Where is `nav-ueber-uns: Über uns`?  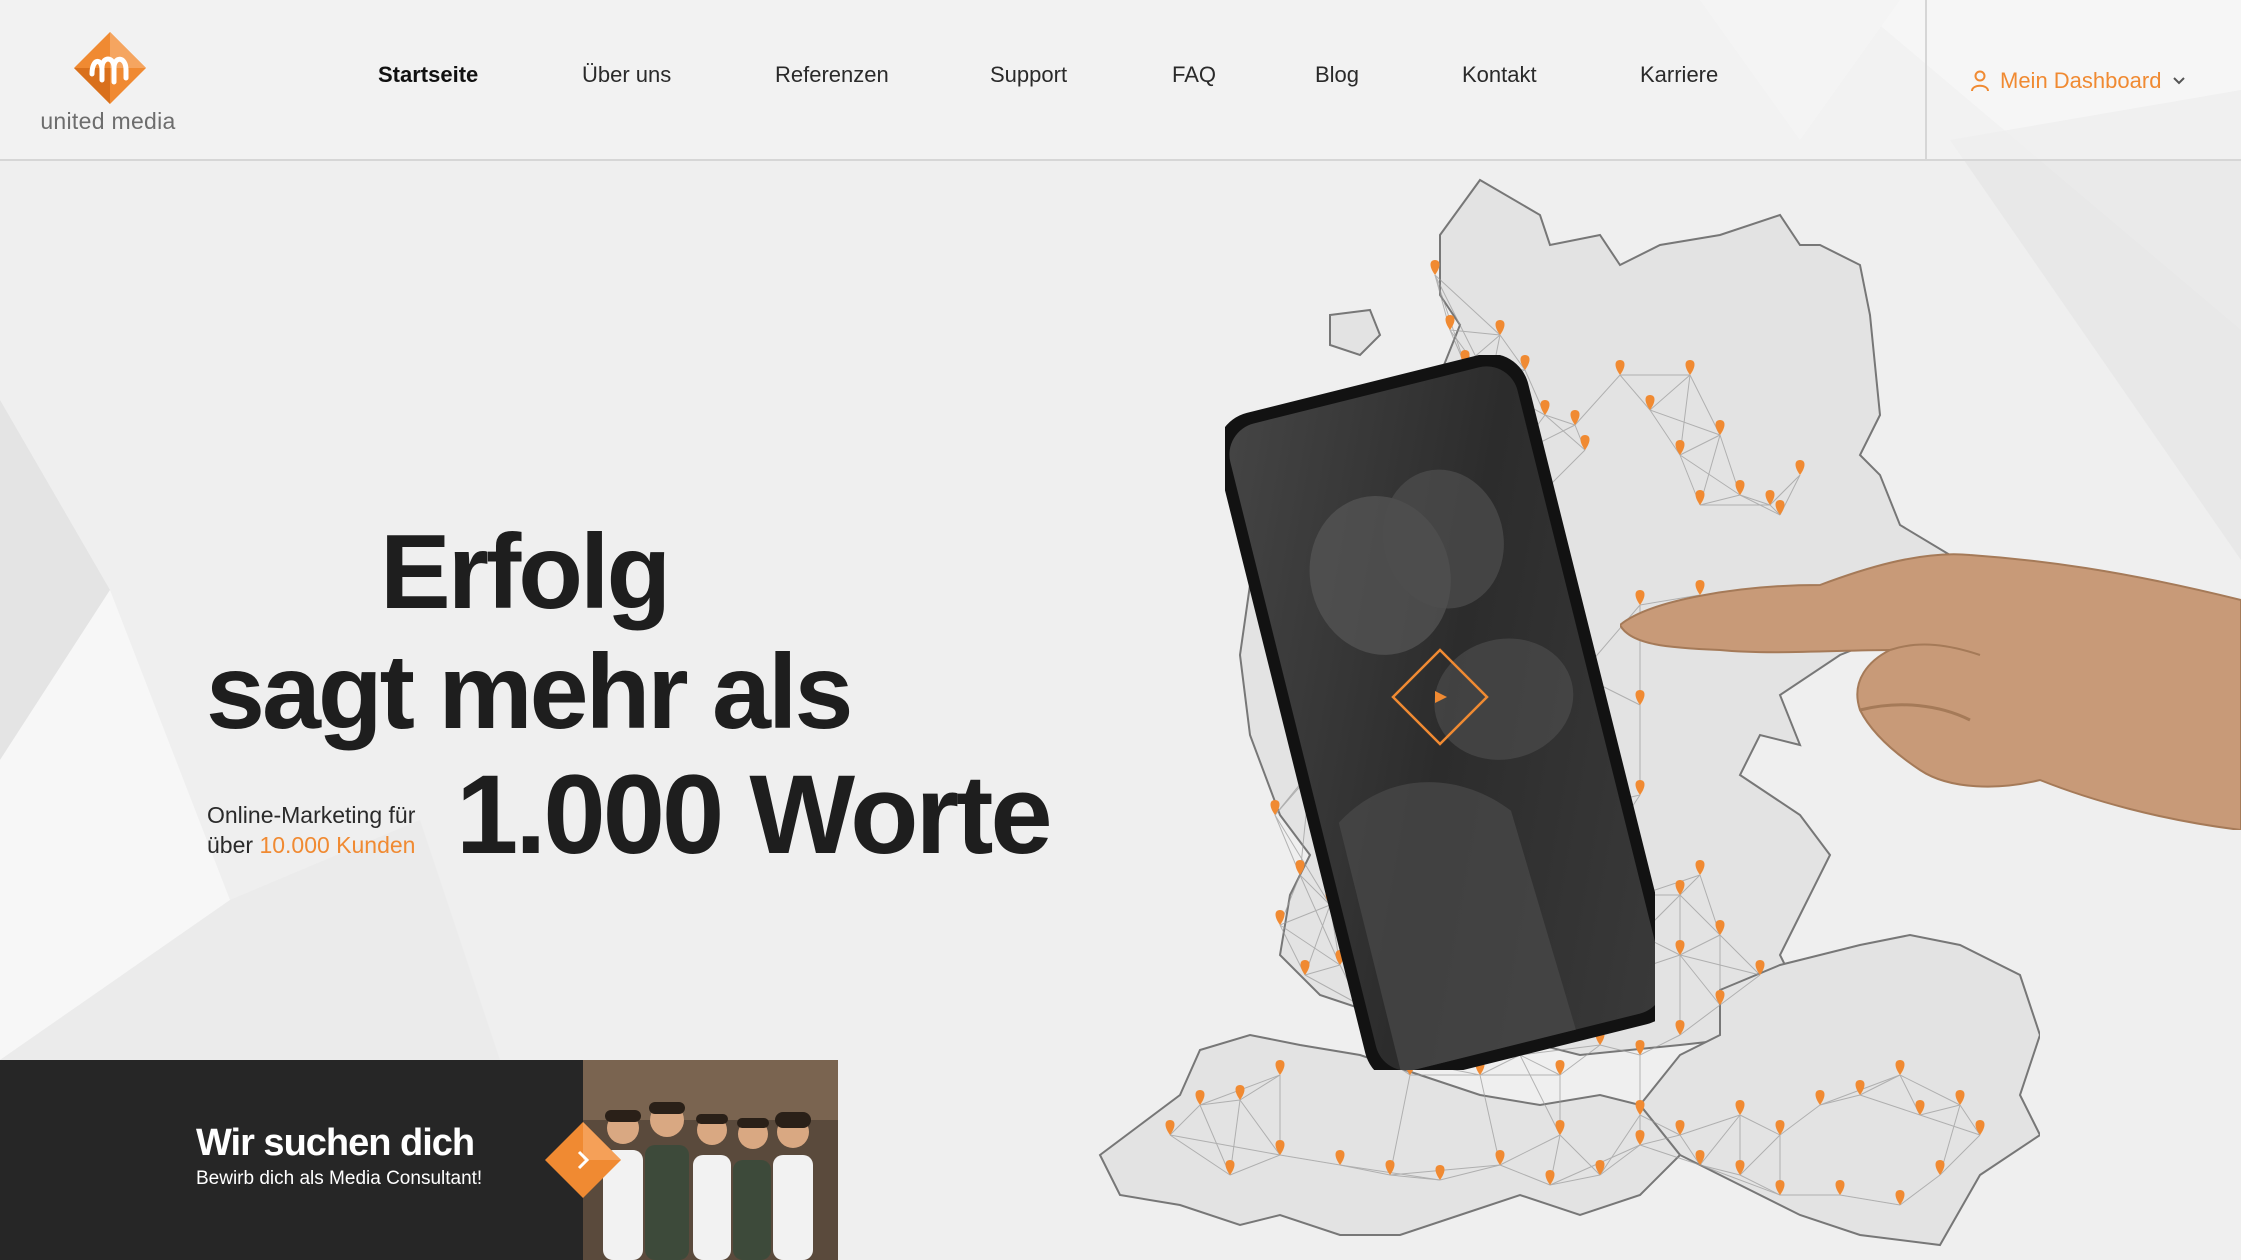 nav-ueber-uns: Über uns is located at coordinates (626, 75).